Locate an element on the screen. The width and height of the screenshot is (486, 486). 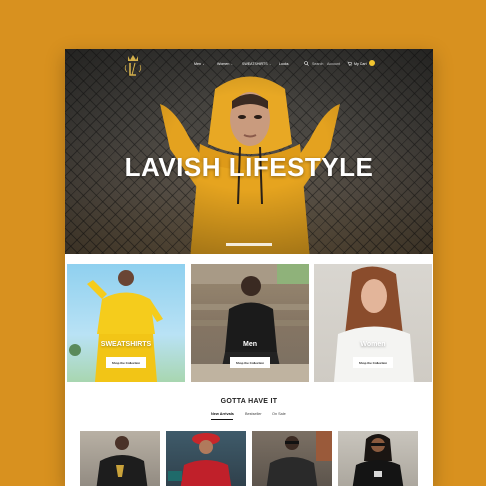
nav-item-label: SWEATSHIRTS is located at coordinates (255, 64).